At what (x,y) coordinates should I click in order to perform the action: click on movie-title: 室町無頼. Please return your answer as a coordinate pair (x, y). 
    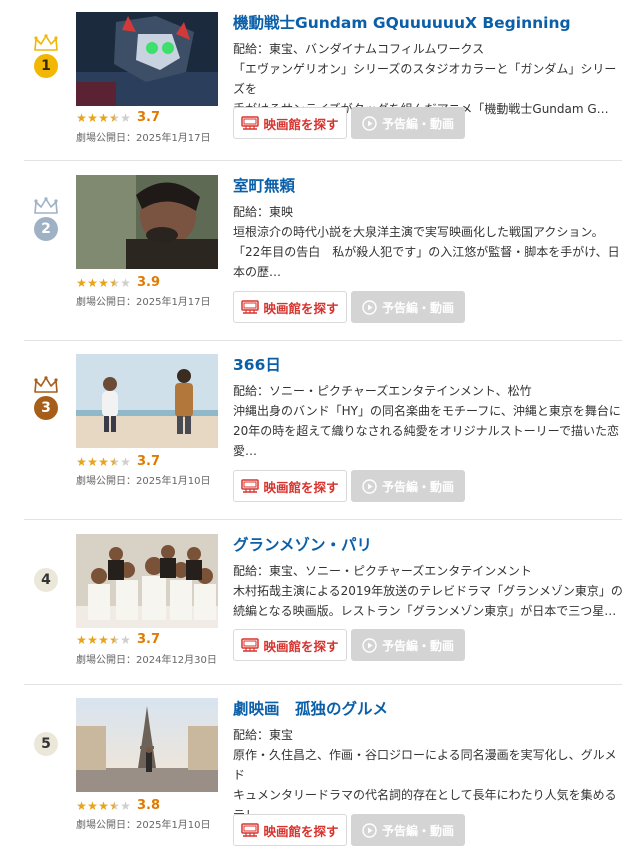
    Looking at the image, I should click on (429, 186).